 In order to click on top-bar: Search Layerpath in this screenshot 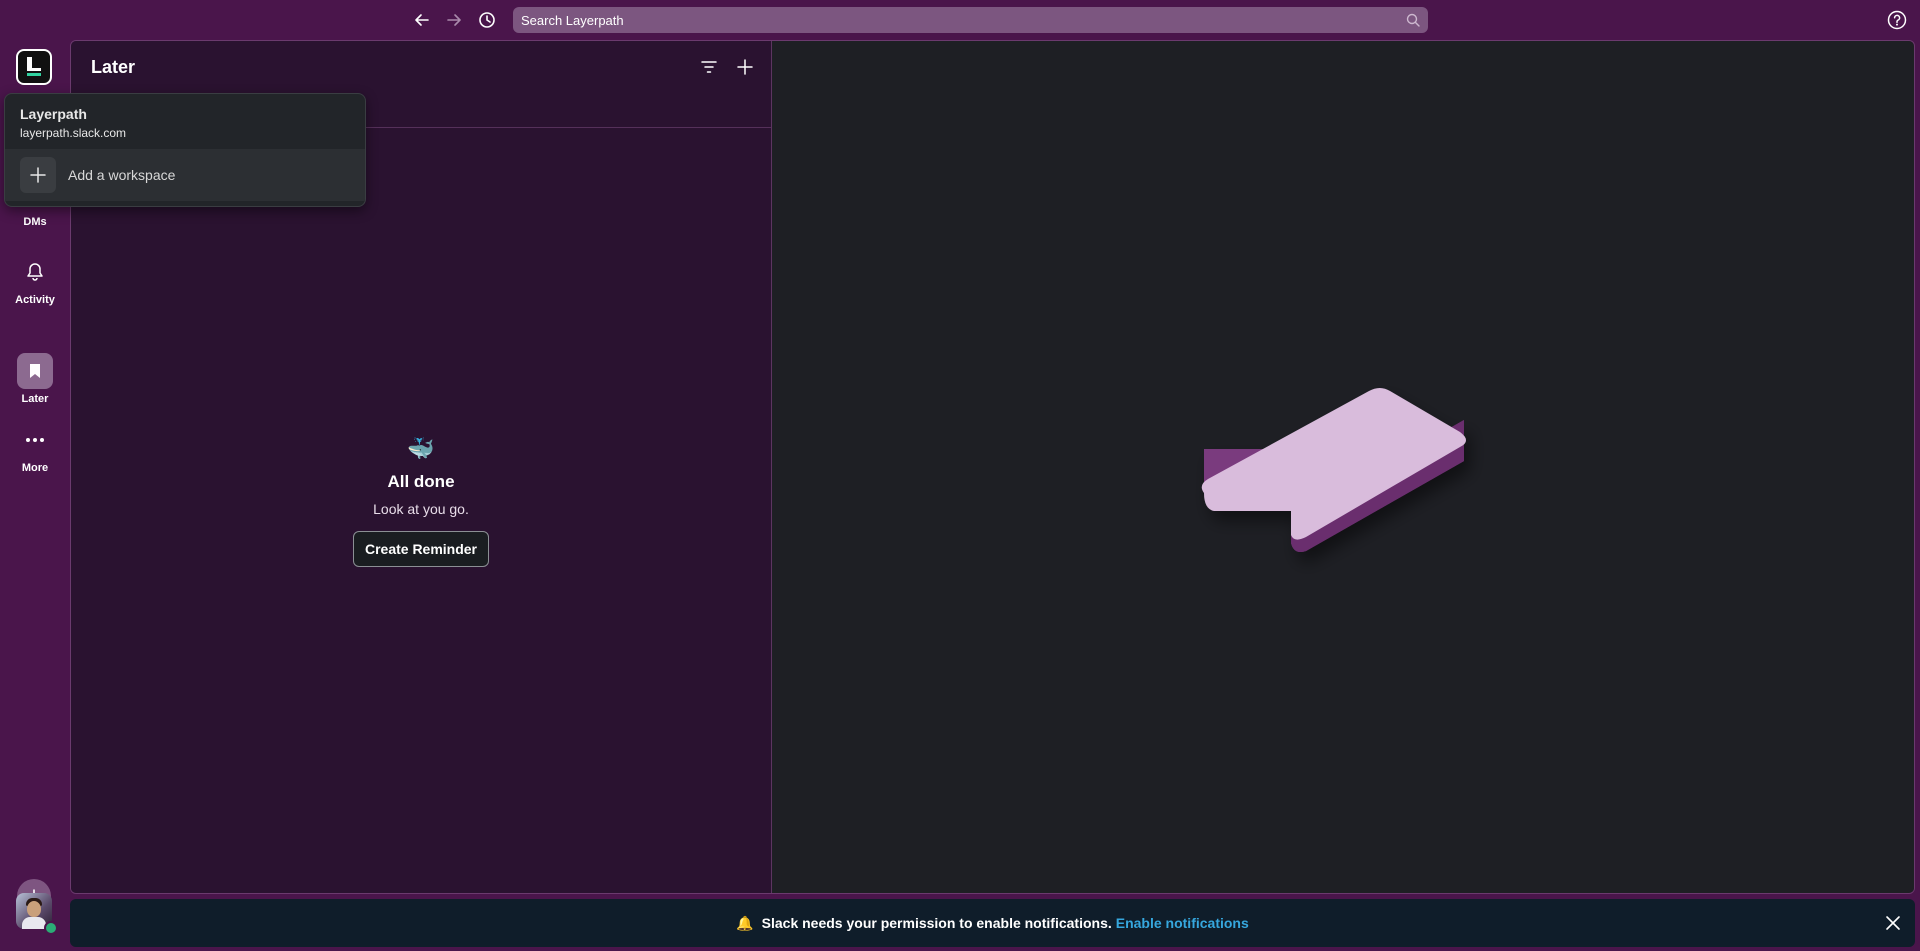, I will do `click(960, 20)`.